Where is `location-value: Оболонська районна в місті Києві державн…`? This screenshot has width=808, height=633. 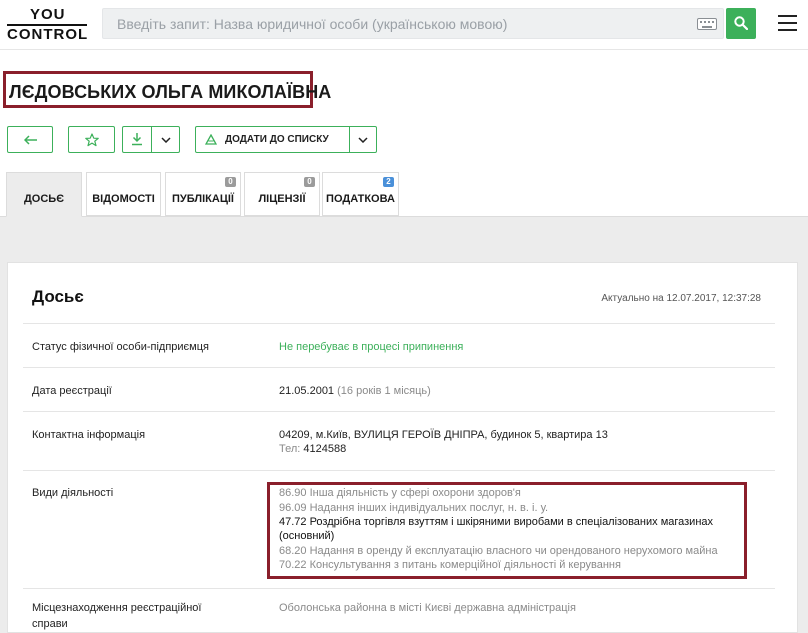 location-value: Оболонська районна в місті Києві державн… is located at coordinates (427, 608).